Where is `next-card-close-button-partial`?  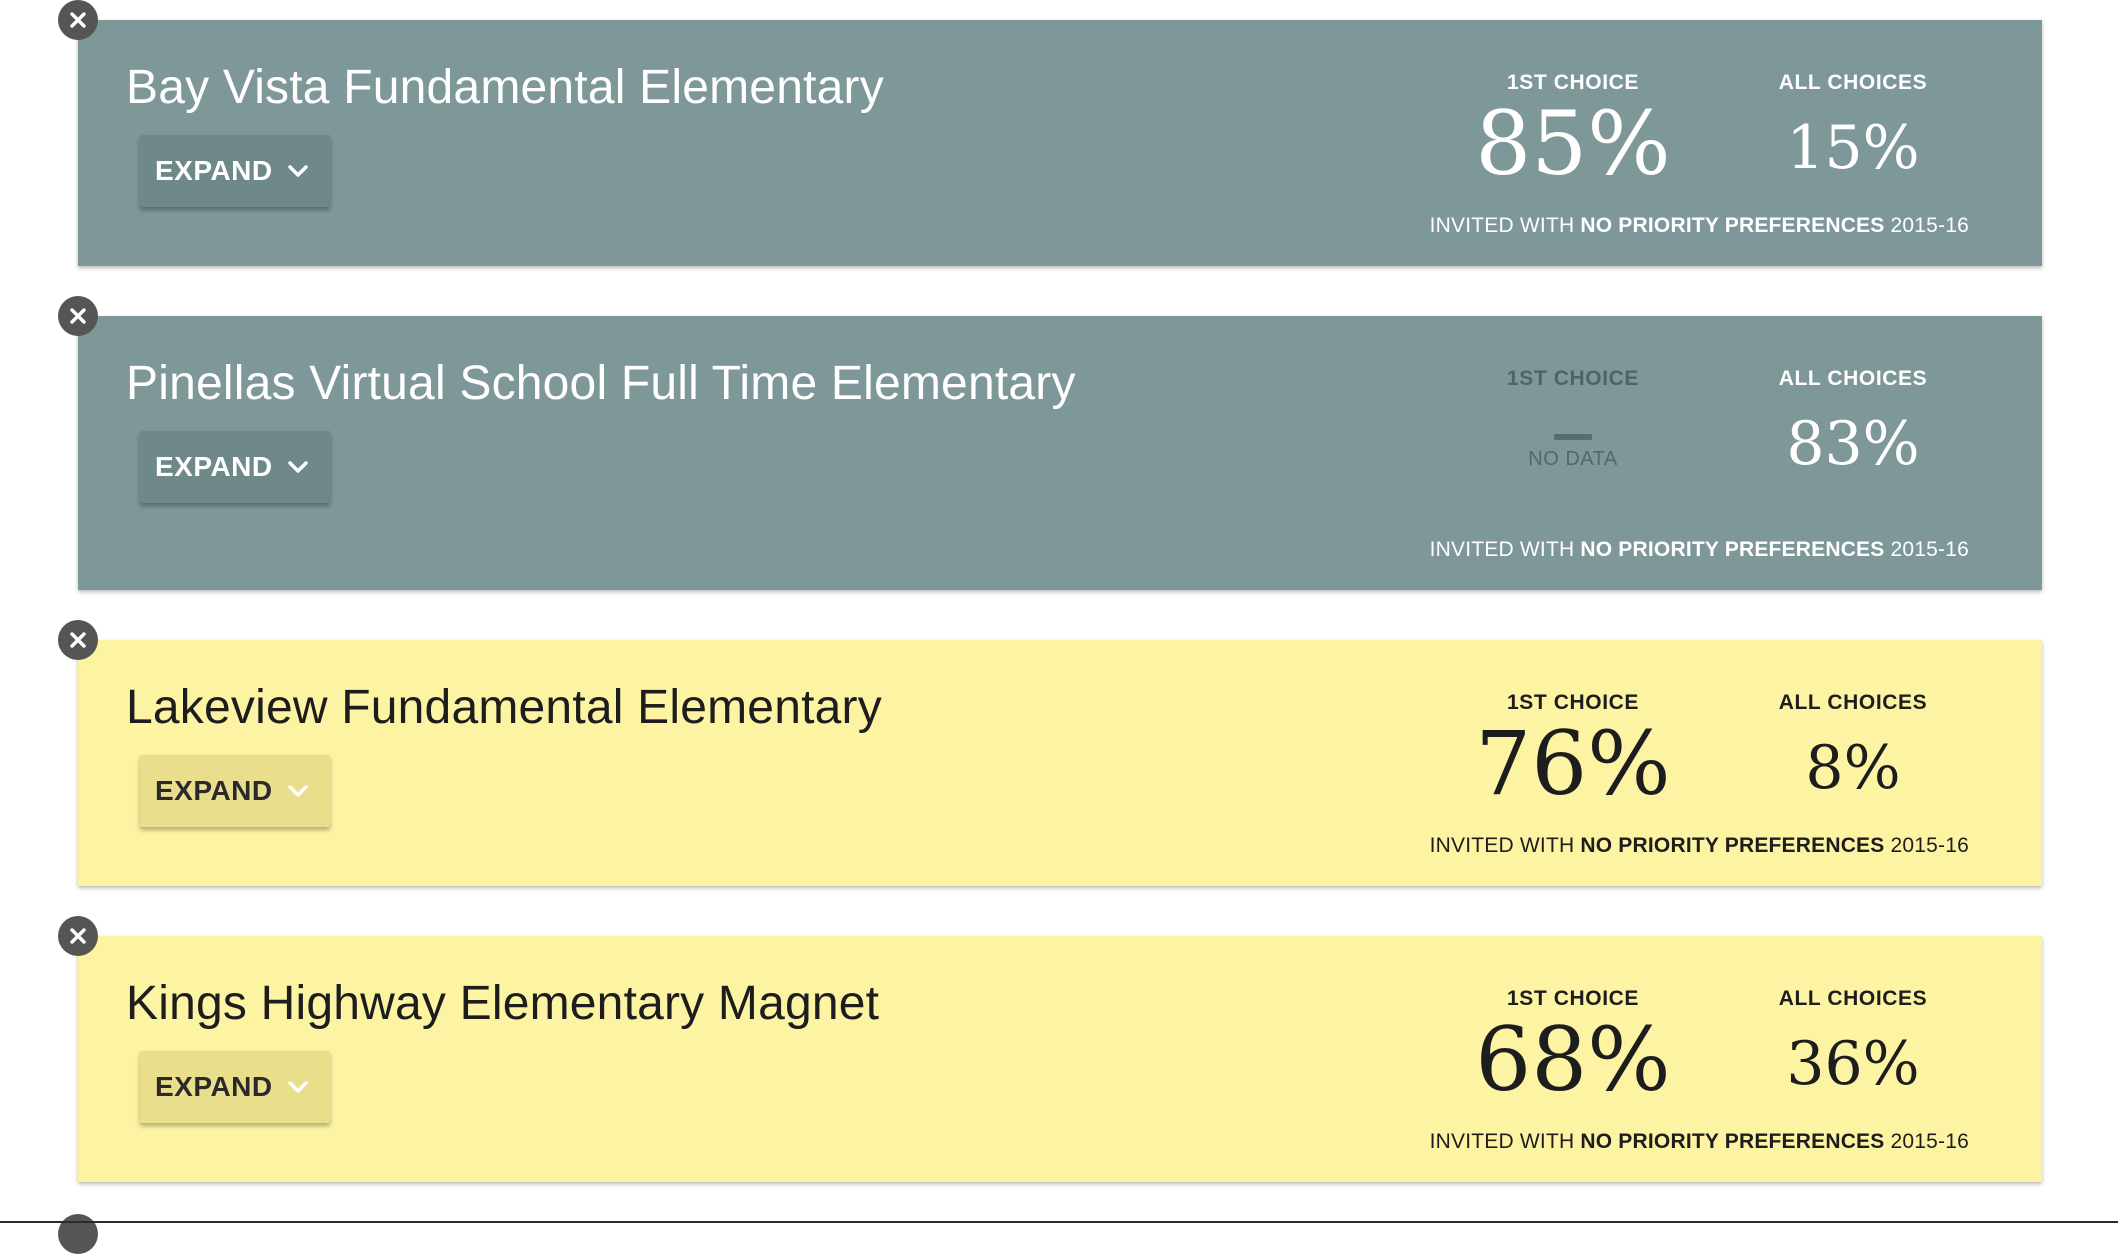
next-card-close-button-partial is located at coordinates (78, 1234).